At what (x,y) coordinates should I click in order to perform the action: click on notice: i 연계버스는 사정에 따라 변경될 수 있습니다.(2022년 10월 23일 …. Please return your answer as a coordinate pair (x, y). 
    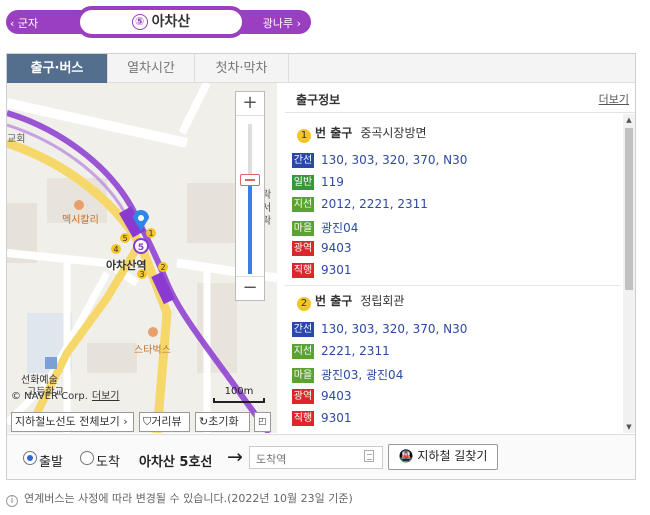
    Looking at the image, I should click on (179, 498).